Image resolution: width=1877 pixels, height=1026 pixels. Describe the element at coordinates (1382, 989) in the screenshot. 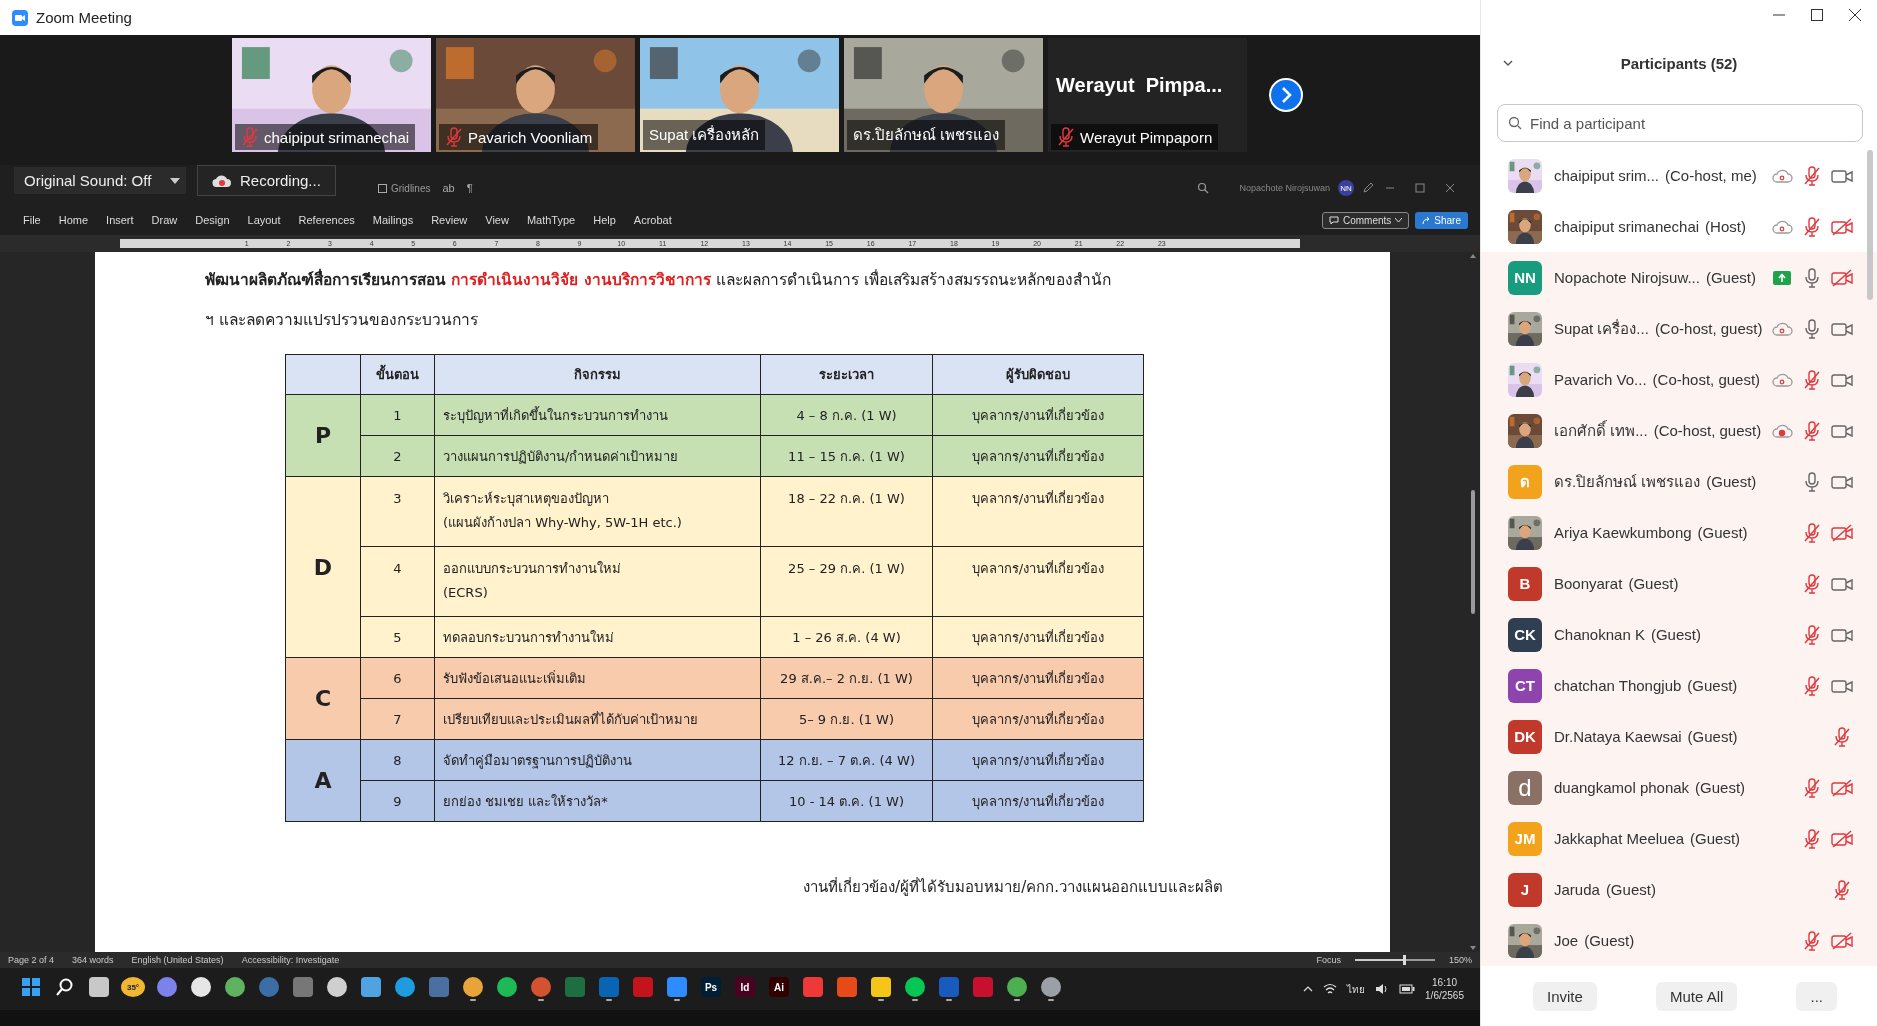

I see `speaker-icon` at that location.